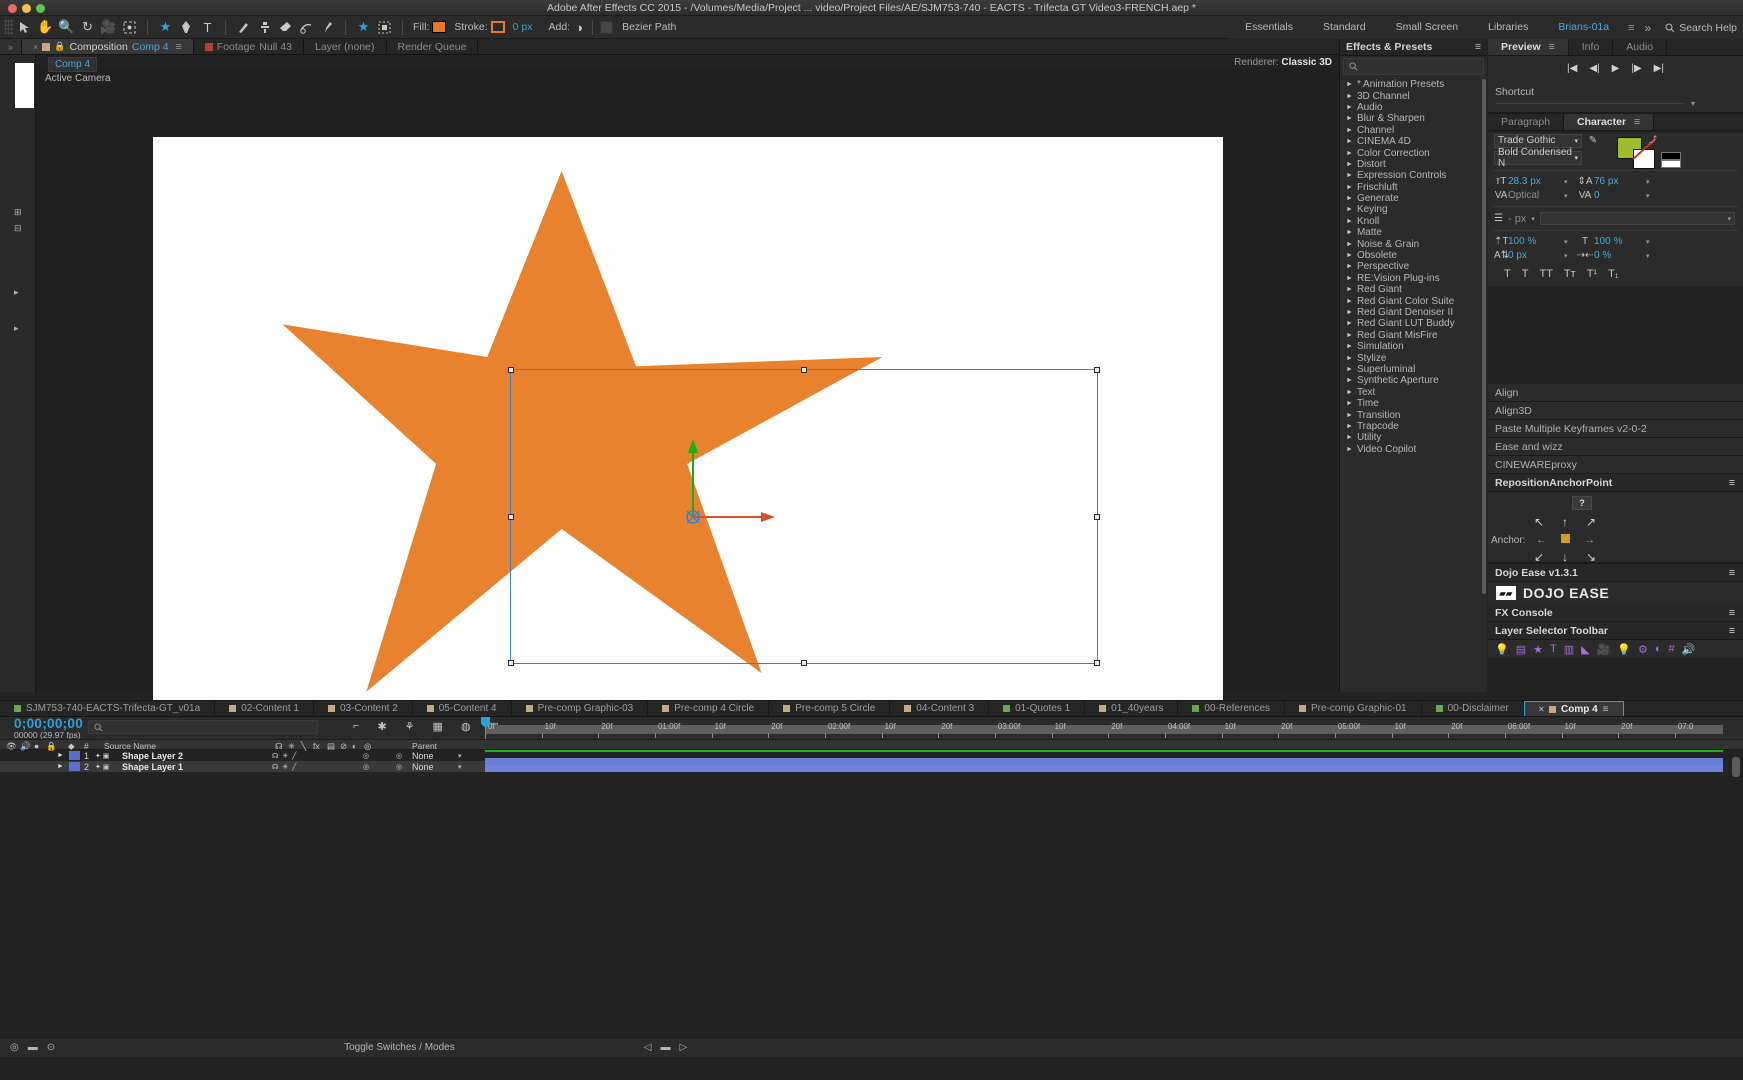  Describe the element at coordinates (1427, 27) in the screenshot. I see `workspace-small-screen: Small Screen` at that location.